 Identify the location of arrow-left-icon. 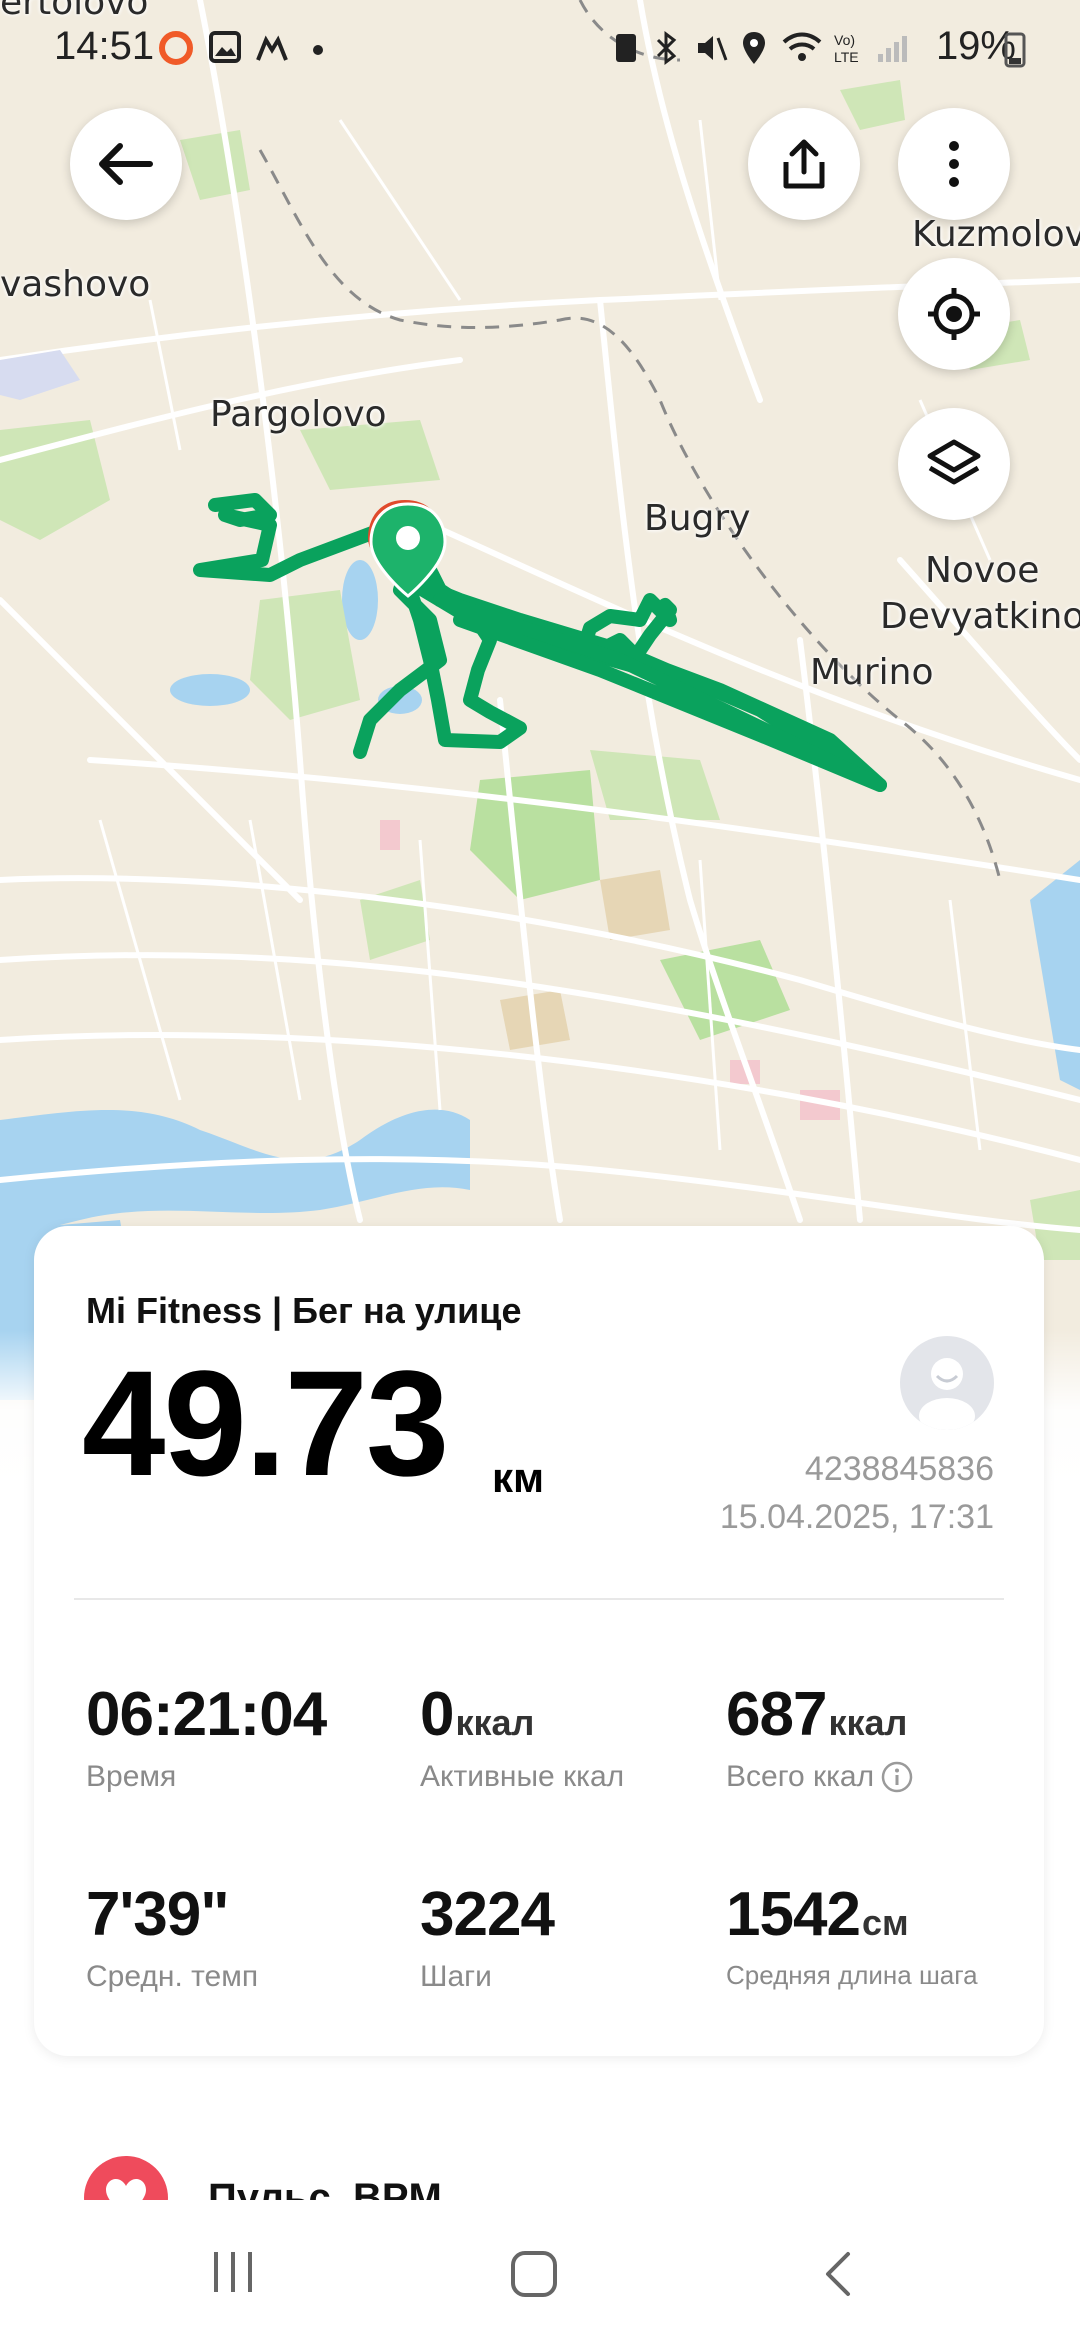
(126, 164).